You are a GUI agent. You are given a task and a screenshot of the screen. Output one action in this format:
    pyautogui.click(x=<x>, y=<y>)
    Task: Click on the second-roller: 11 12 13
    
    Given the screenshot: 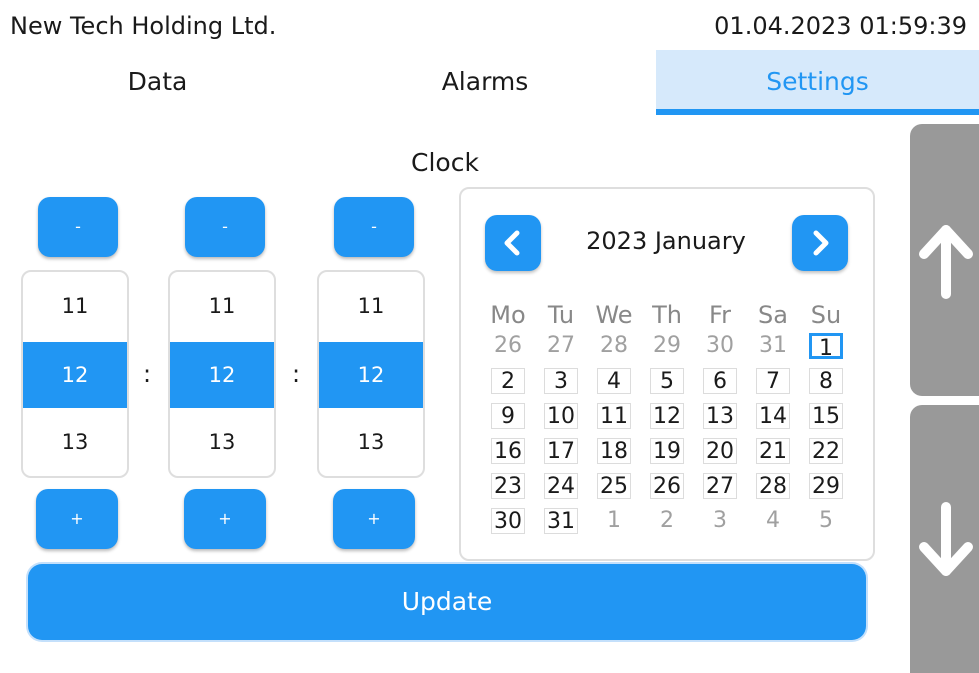 What is the action you would take?
    pyautogui.click(x=371, y=374)
    